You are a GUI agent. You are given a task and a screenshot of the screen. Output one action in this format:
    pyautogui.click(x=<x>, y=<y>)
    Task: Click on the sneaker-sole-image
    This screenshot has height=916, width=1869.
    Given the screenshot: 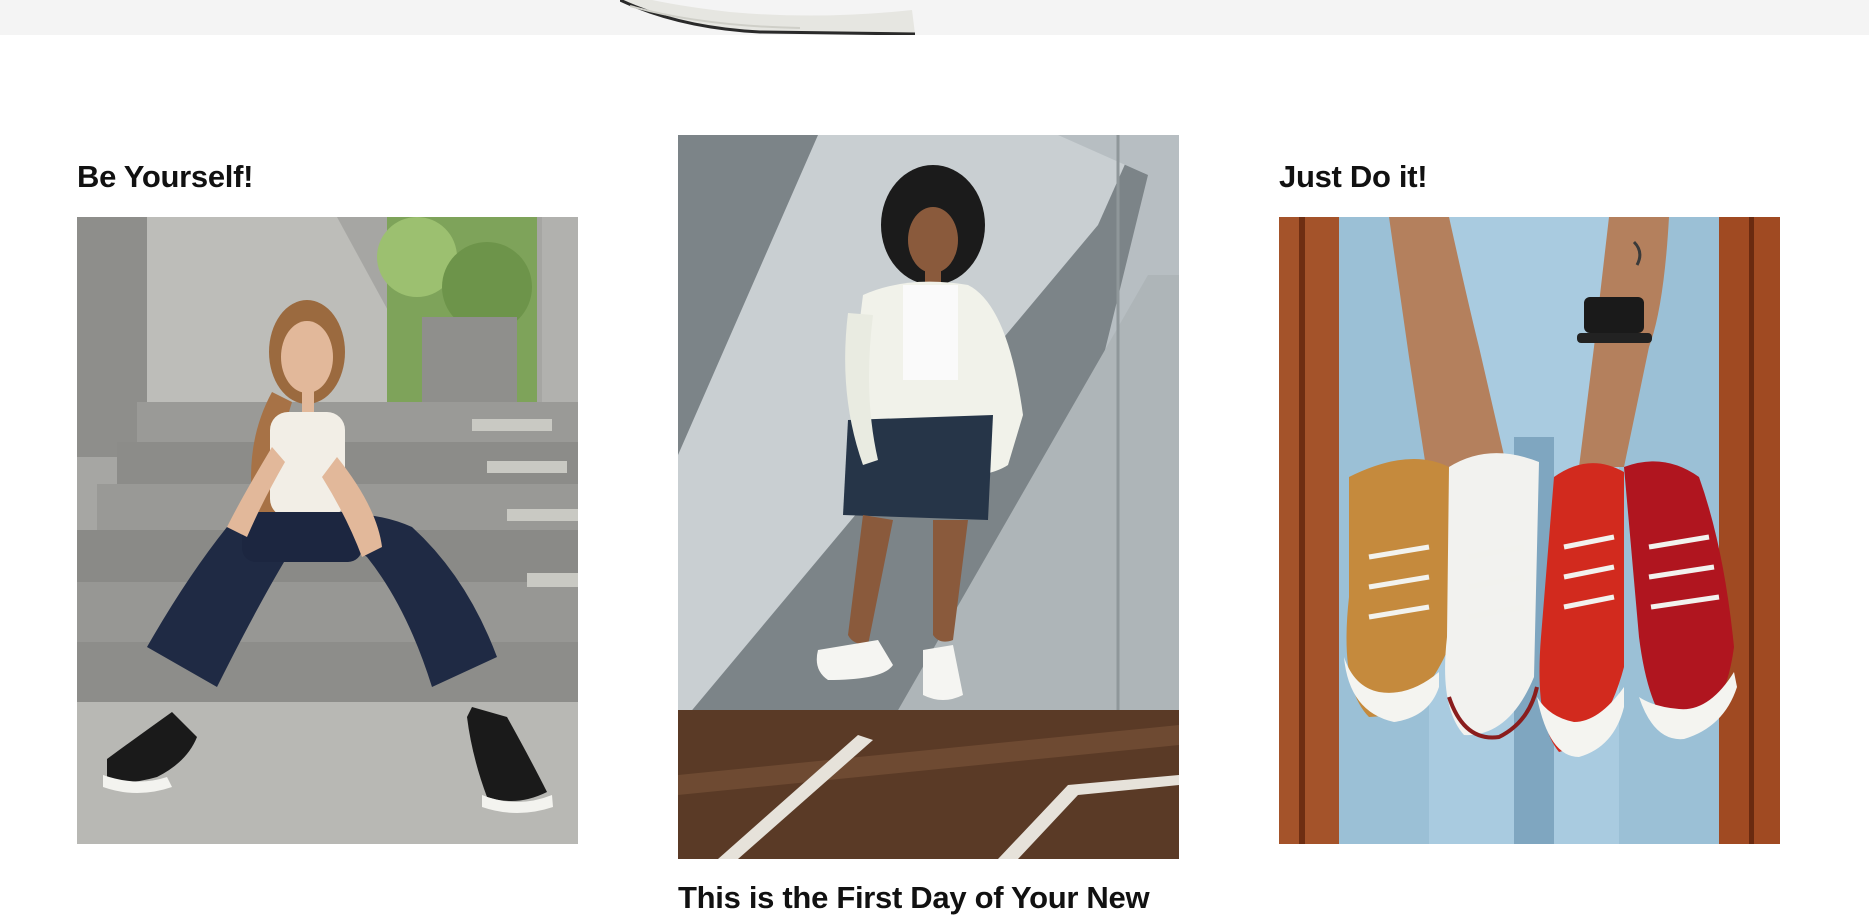 What is the action you would take?
    pyautogui.click(x=770, y=17)
    